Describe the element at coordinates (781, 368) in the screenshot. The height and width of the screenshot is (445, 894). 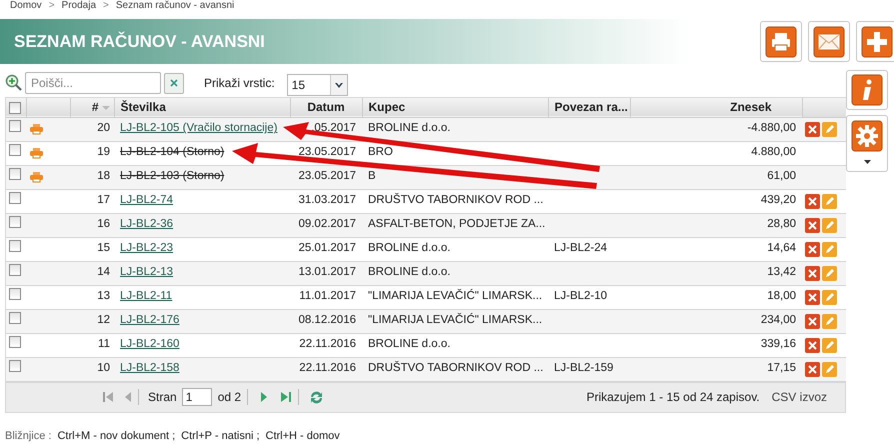
I see `table-cell: 17,15` at that location.